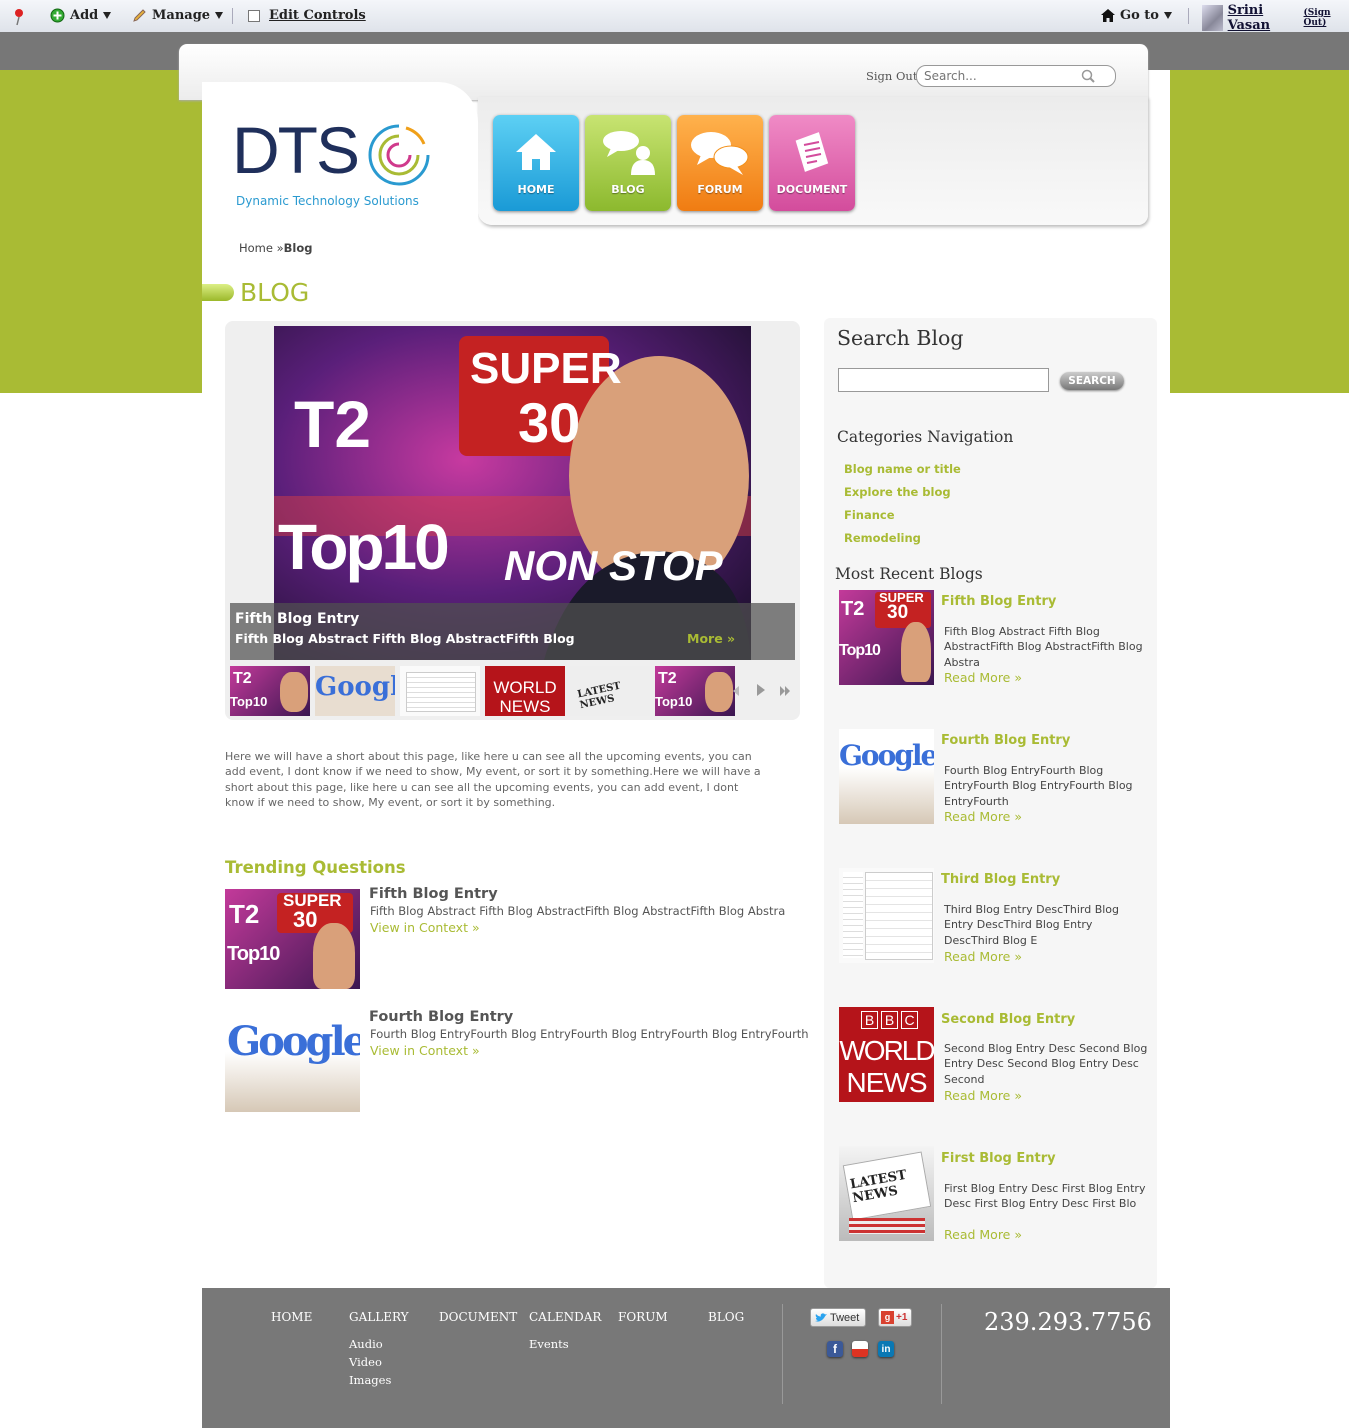 This screenshot has width=1349, height=1428. Describe the element at coordinates (333, 424) in the screenshot. I see `slide-t20-text: T2` at that location.